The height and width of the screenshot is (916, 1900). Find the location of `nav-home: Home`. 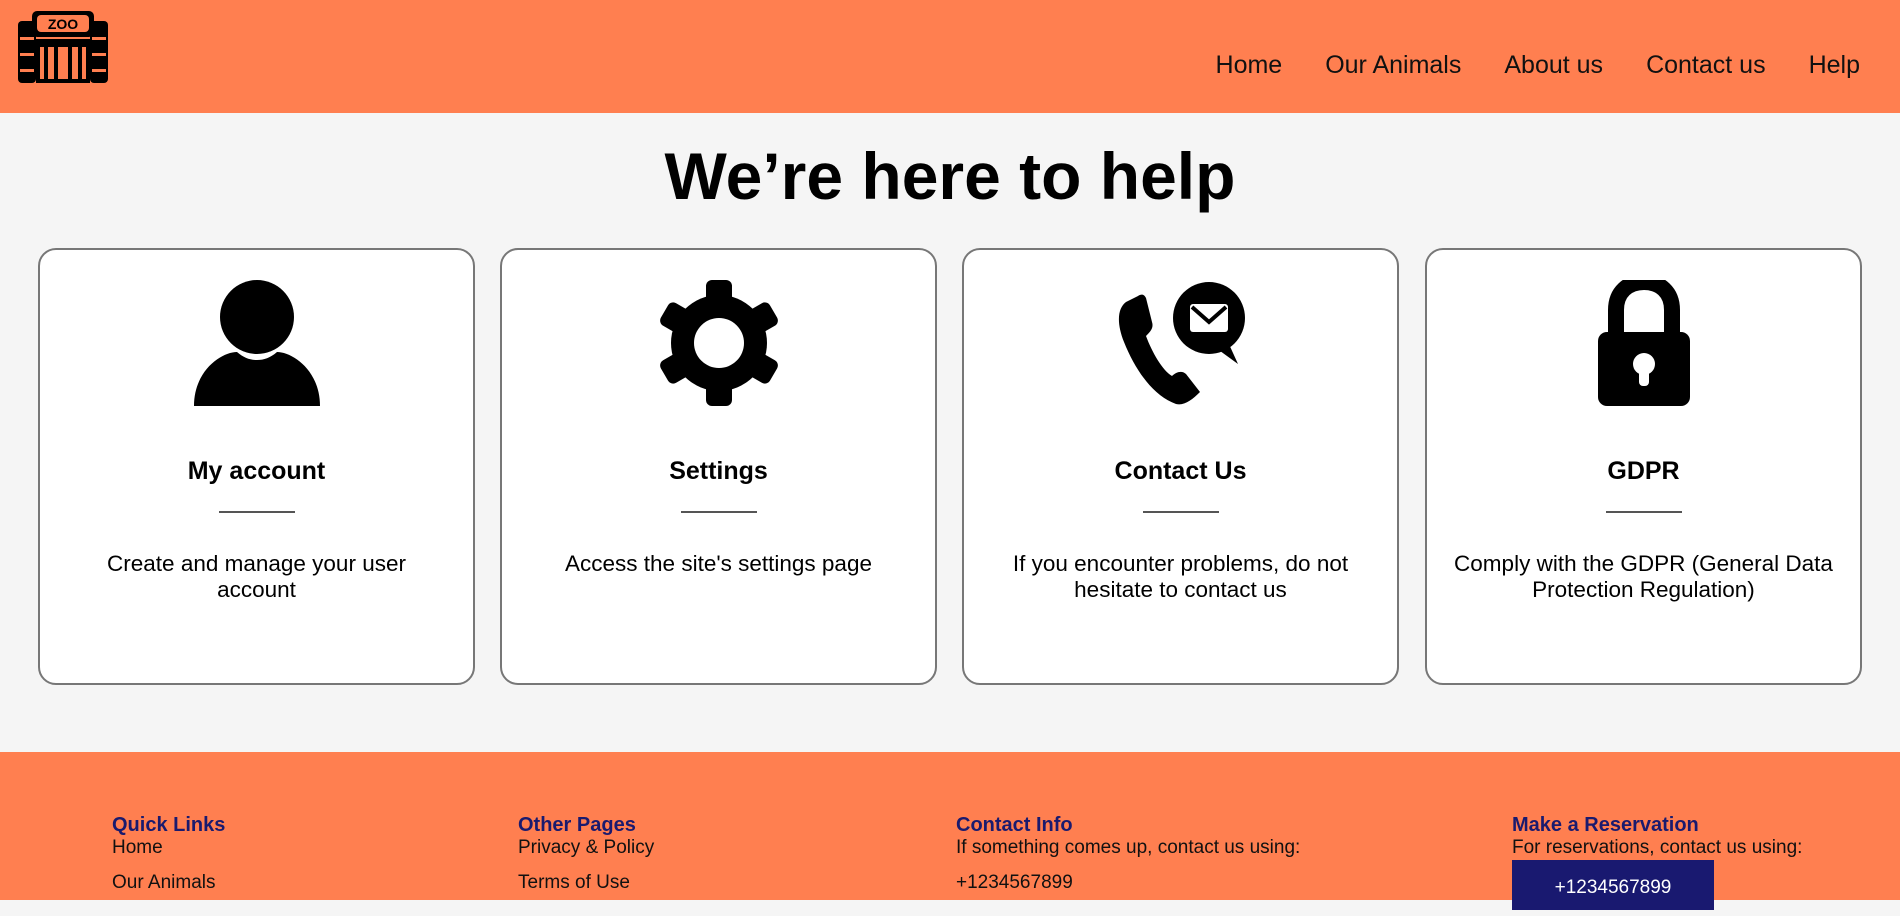

nav-home: Home is located at coordinates (1249, 65).